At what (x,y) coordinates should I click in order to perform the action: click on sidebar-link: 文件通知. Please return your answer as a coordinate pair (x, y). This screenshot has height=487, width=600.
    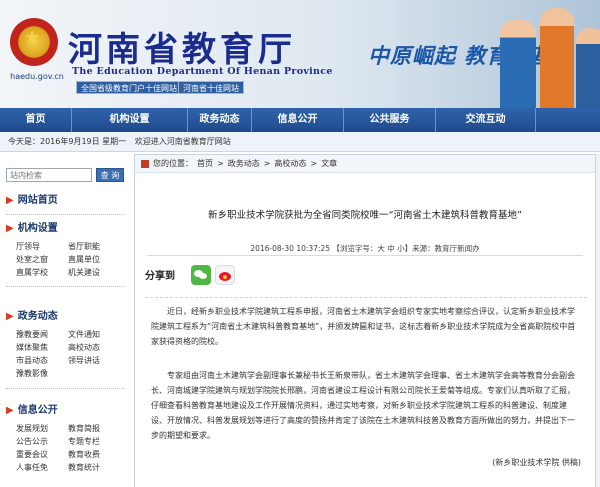
    Looking at the image, I should click on (94, 334).